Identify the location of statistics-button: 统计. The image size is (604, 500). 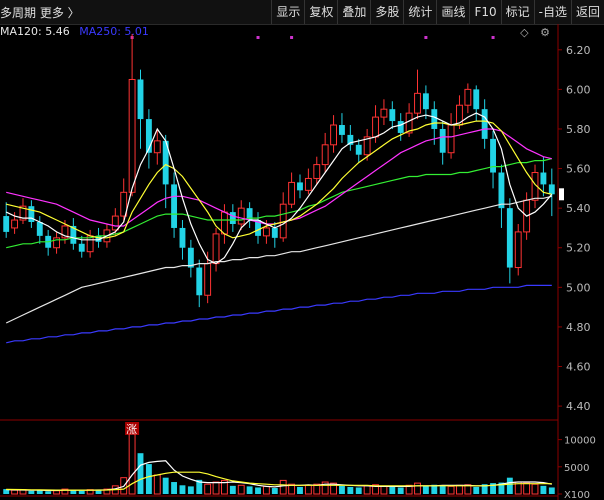
(419, 12).